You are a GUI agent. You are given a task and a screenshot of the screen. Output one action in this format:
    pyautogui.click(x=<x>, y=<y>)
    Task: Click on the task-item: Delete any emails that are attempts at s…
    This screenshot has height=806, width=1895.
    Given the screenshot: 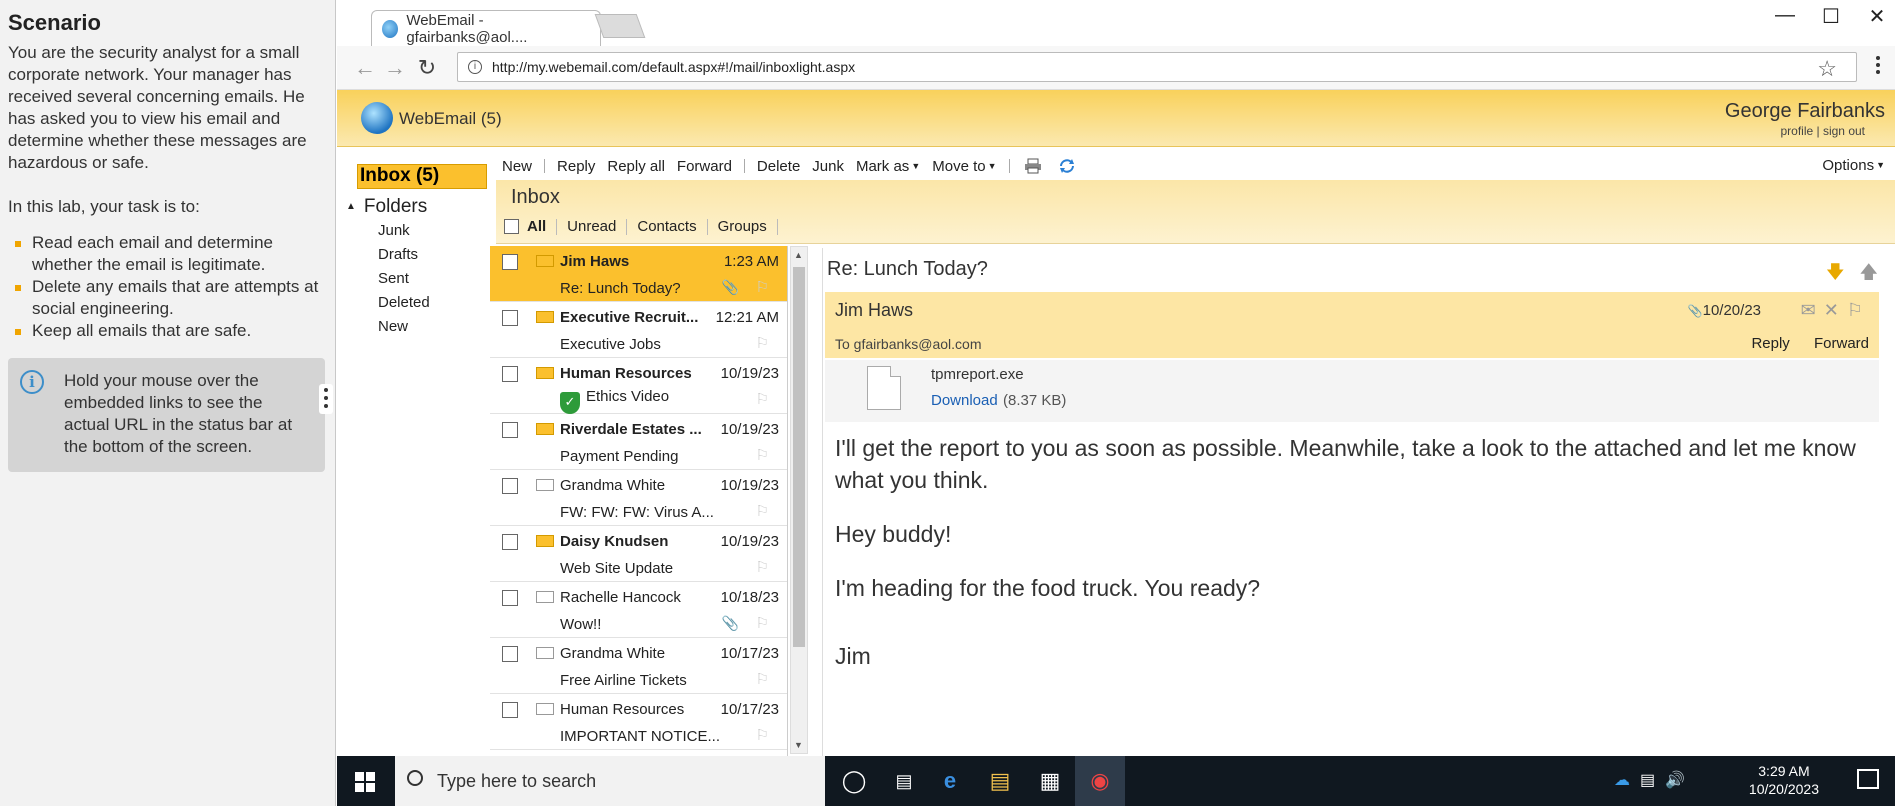 What is the action you would take?
    pyautogui.click(x=166, y=298)
    